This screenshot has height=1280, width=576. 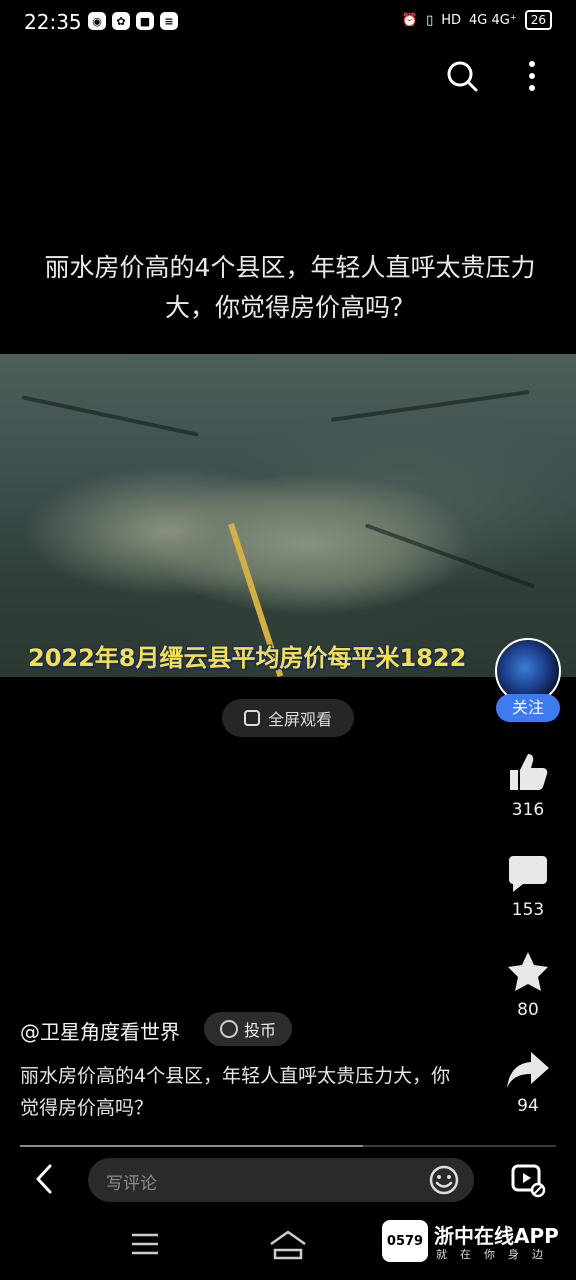 What do you see at coordinates (528, 1180) in the screenshot?
I see `mini-player-icon` at bounding box center [528, 1180].